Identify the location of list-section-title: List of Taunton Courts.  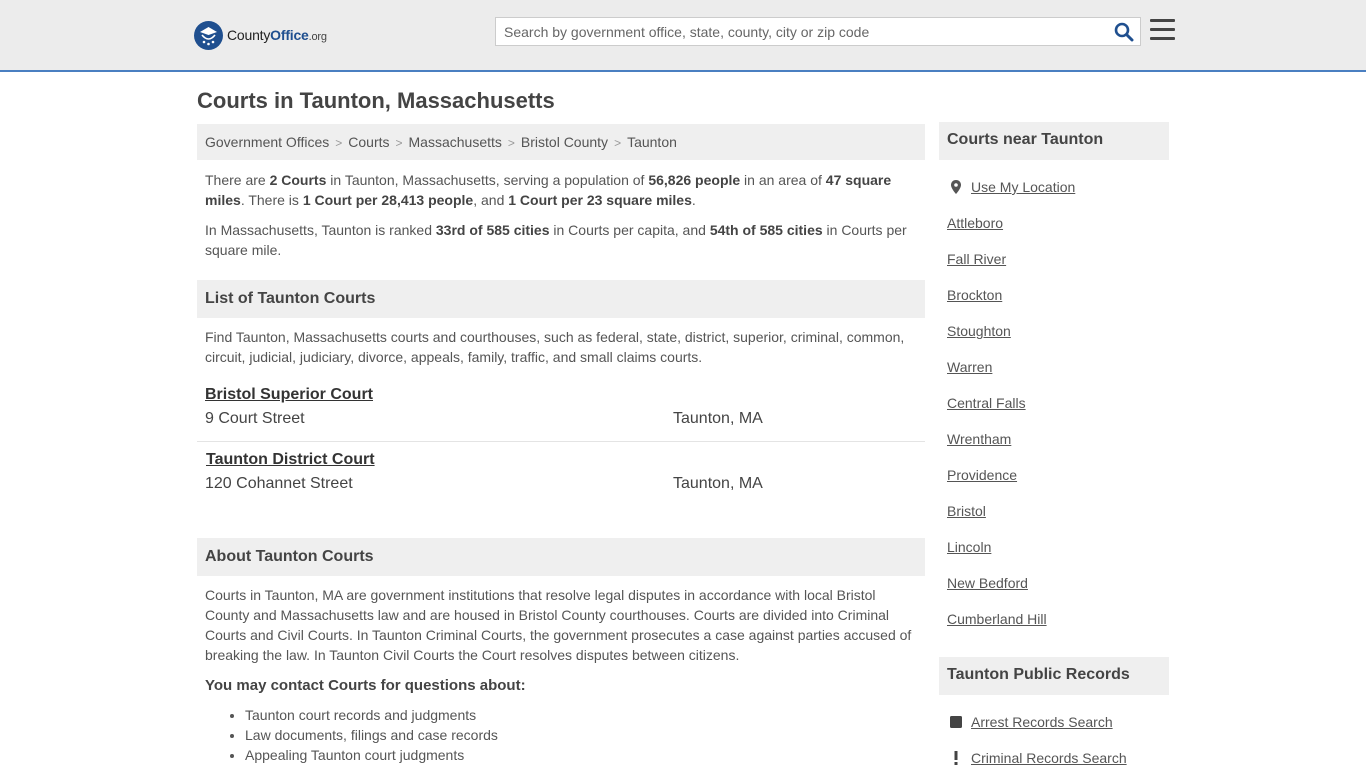
(561, 299).